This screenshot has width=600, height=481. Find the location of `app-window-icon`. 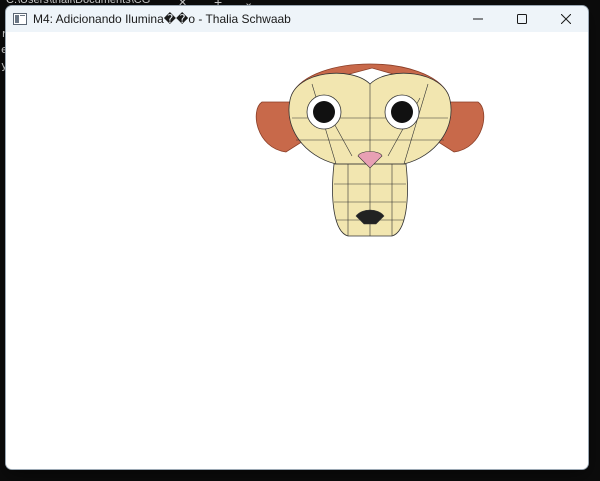

app-window-icon is located at coordinates (20, 19).